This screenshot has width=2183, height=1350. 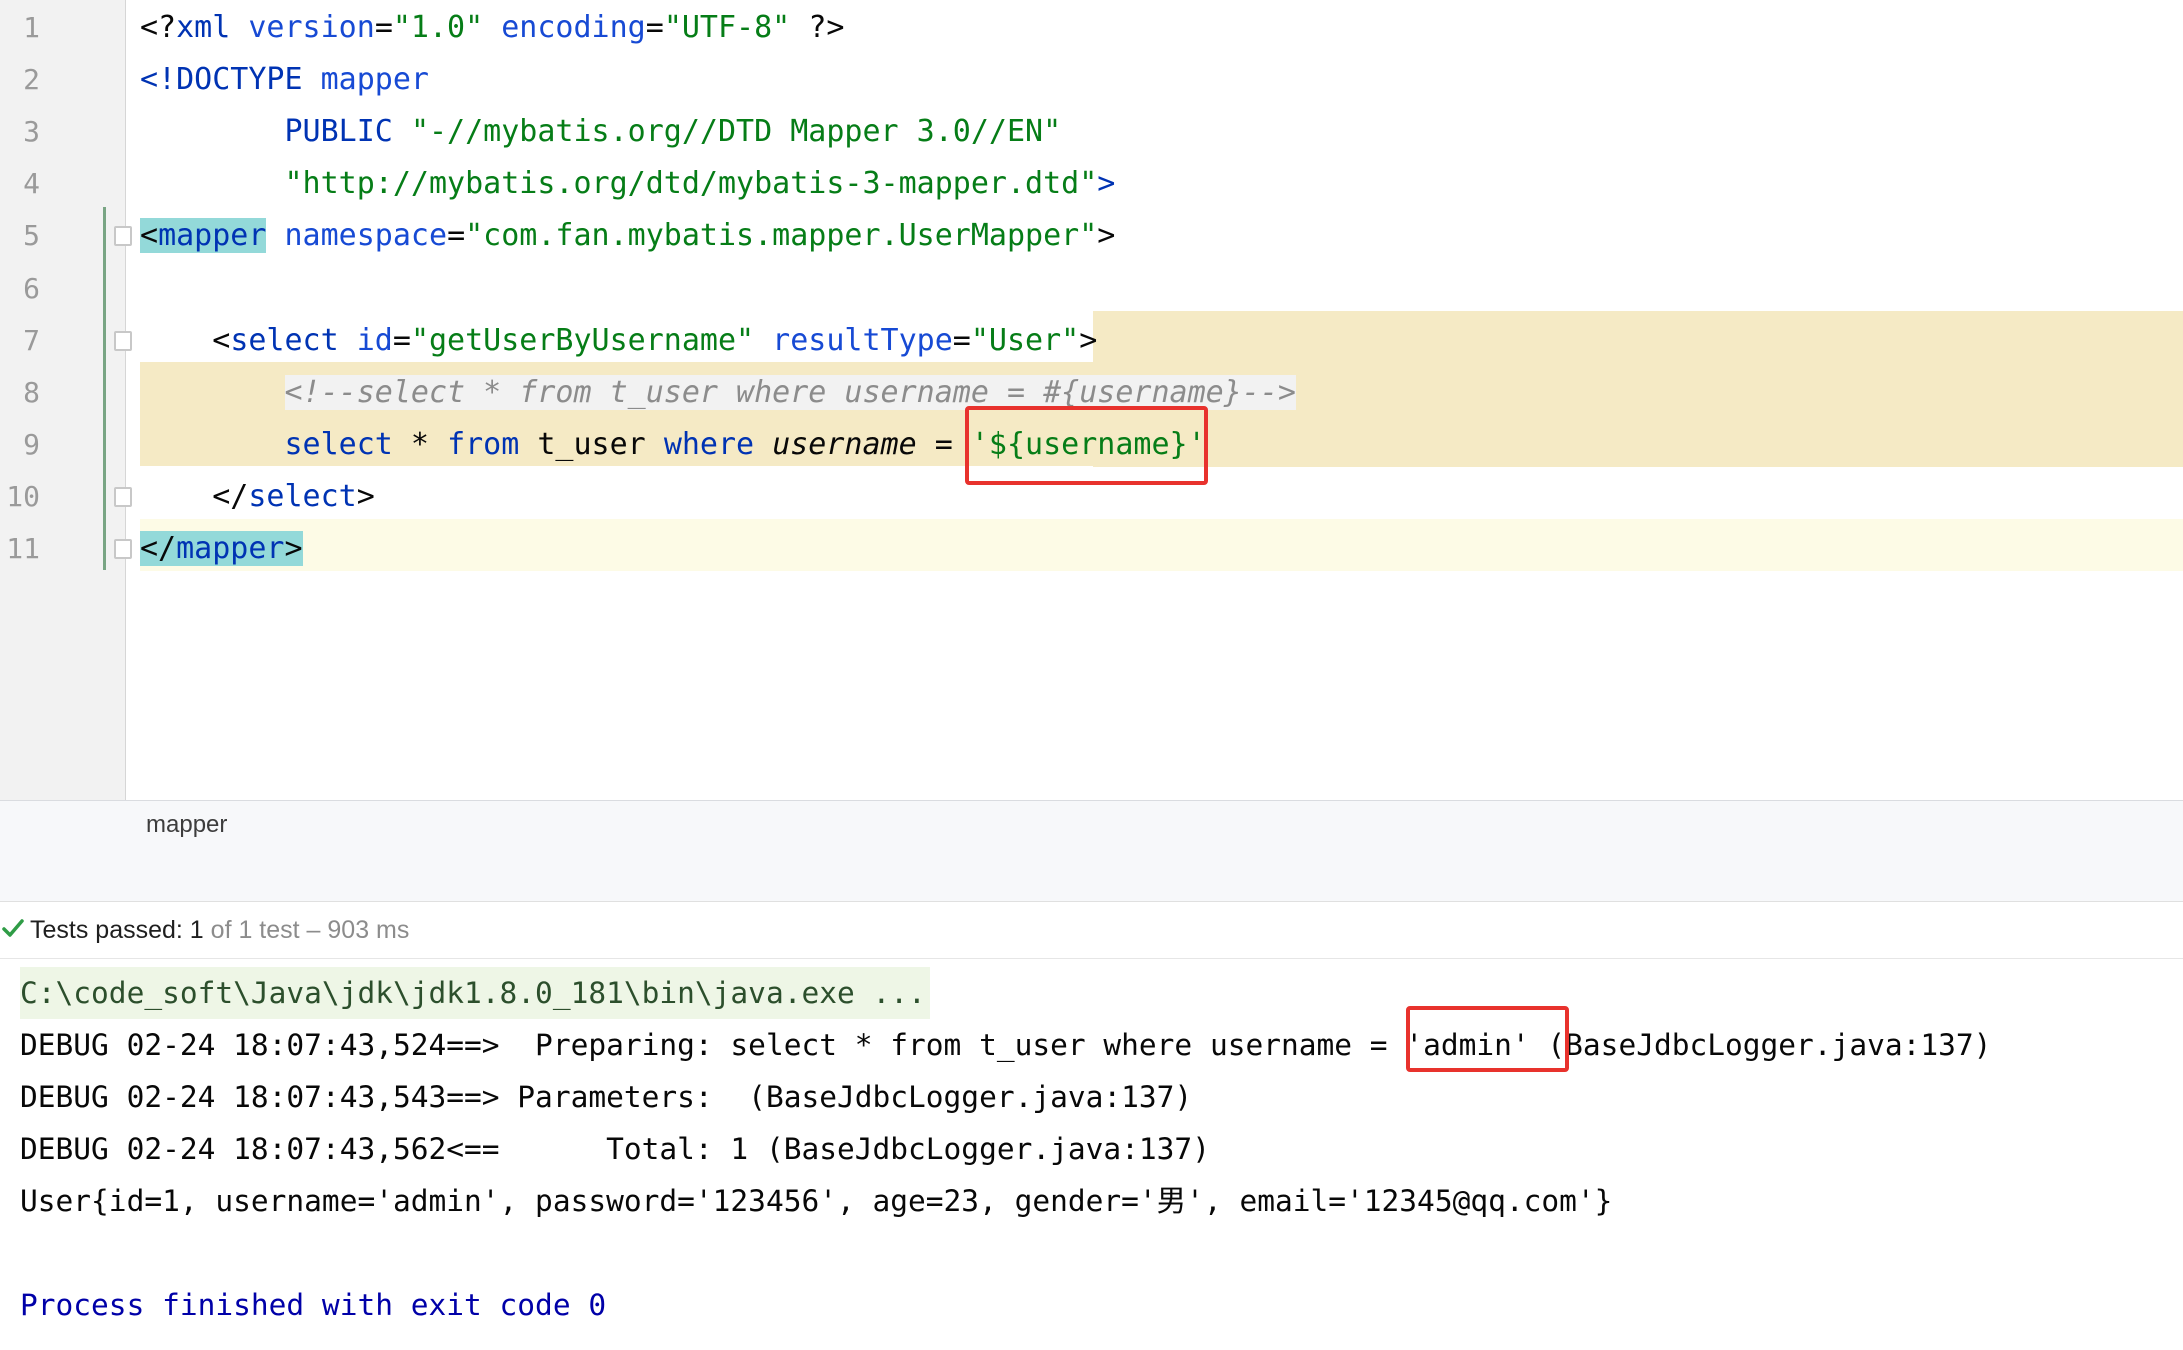 What do you see at coordinates (366, 236) in the screenshot?
I see `code-token: namespace` at bounding box center [366, 236].